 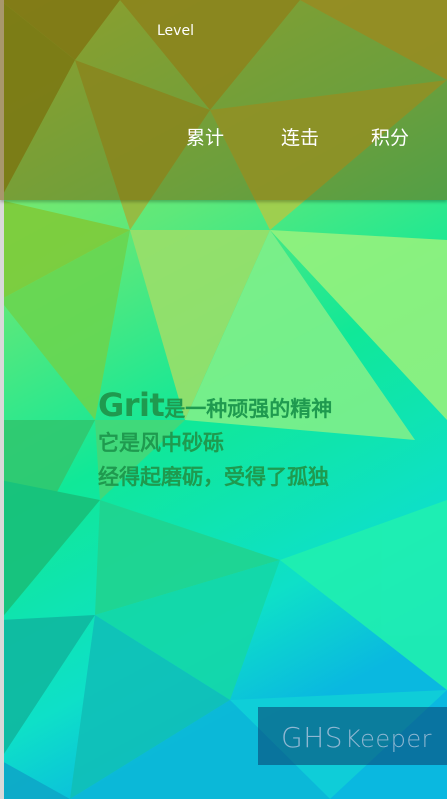 I want to click on level-label: Level, so click(x=175, y=31).